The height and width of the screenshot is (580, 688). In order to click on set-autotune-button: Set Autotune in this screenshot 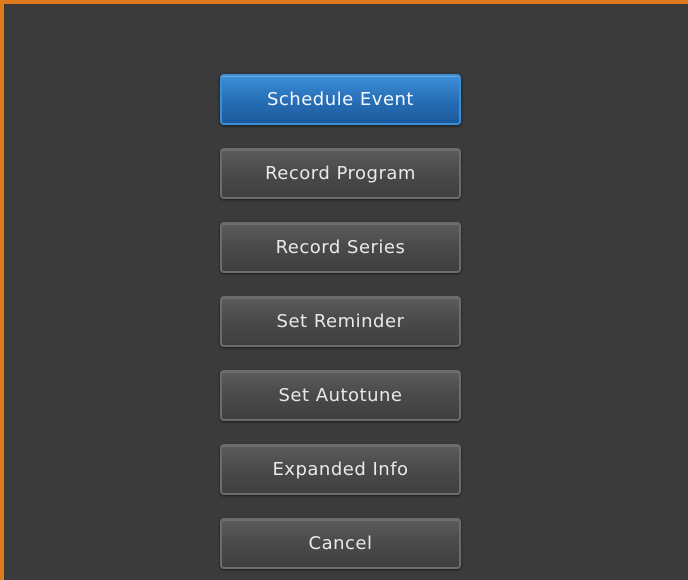, I will do `click(340, 395)`.